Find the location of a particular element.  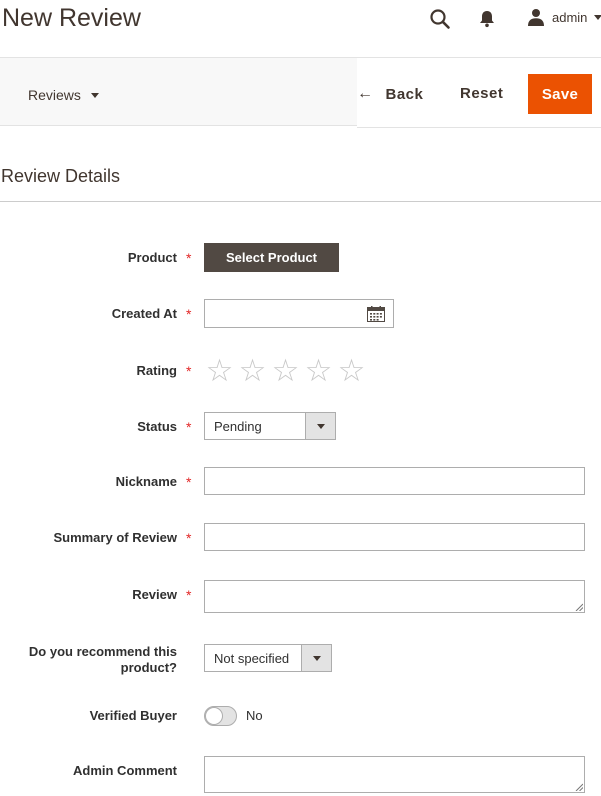

toggle-knob is located at coordinates (214, 716).